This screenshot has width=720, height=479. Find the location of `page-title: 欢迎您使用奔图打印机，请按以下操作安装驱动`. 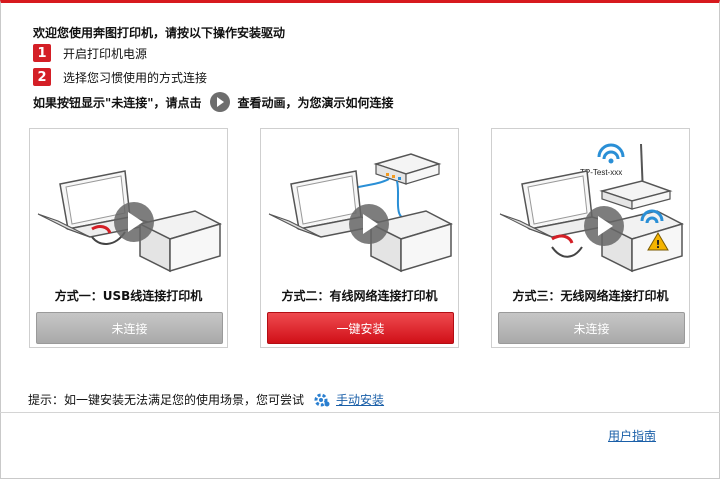

page-title: 欢迎您使用奔图打印机，请按以下操作安装驱动 is located at coordinates (159, 33).